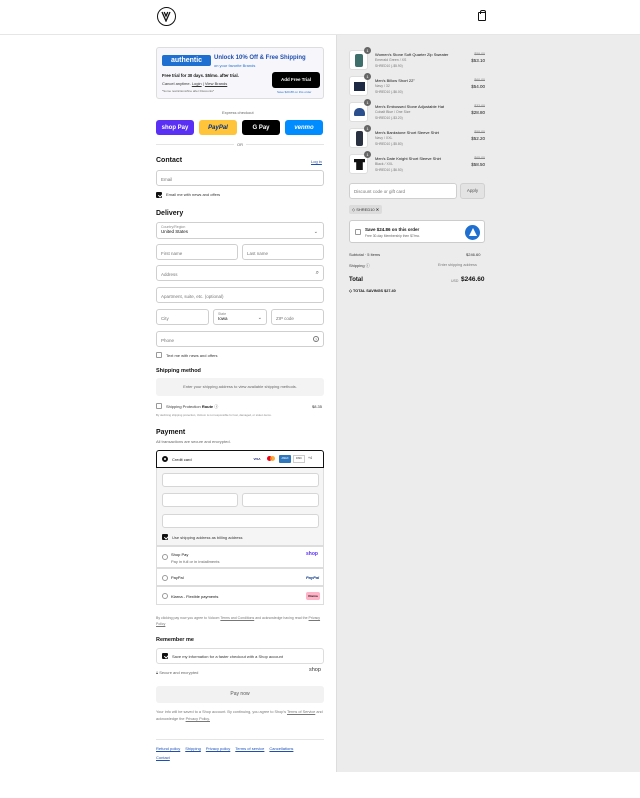  I want to click on first-name-field: First name, so click(197, 252).